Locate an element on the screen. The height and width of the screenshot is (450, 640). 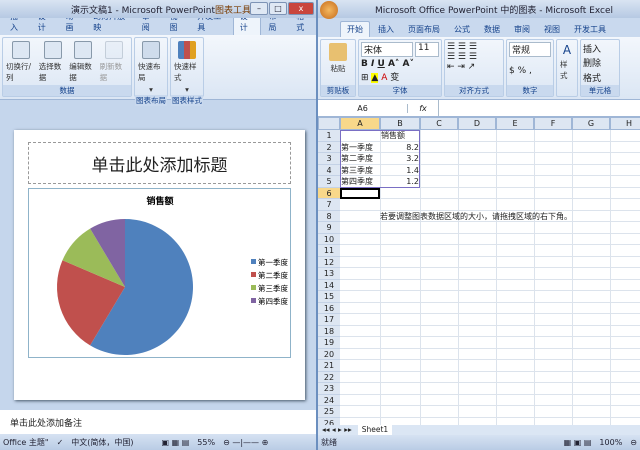
styles-button: A 样式 is located at coordinates (567, 62).